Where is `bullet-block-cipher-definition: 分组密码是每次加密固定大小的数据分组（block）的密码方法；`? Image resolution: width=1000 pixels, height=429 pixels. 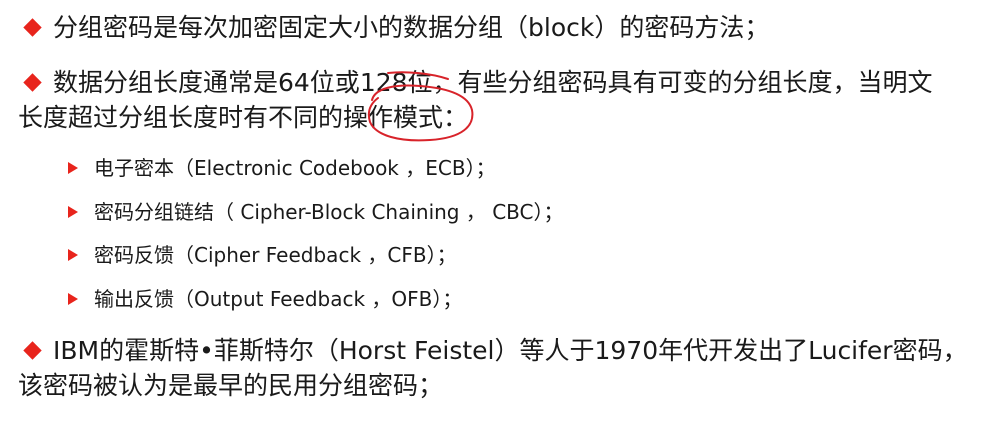 bullet-block-cipher-definition: 分组密码是每次加密固定大小的数据分组（block）的密码方法； is located at coordinates (507, 27).